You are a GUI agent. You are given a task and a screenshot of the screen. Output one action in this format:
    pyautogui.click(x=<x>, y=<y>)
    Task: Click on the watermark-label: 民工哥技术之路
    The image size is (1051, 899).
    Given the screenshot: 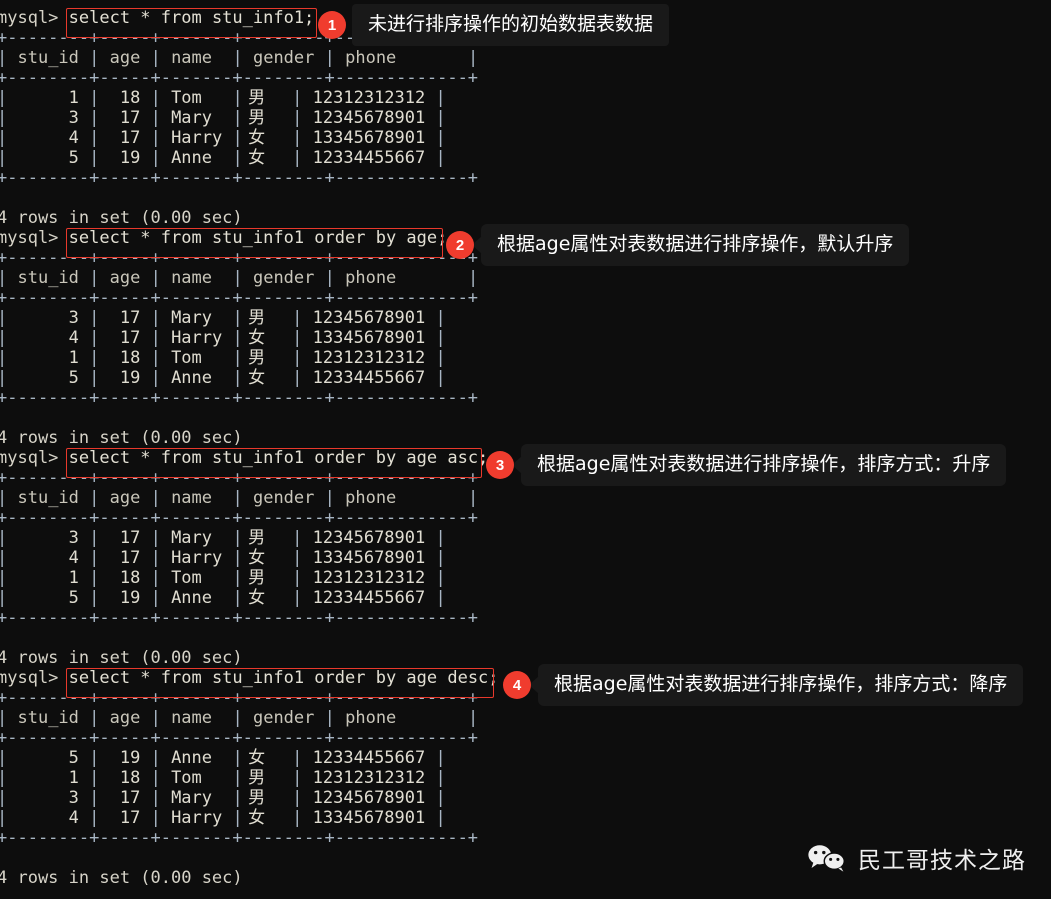 What is the action you would take?
    pyautogui.click(x=942, y=861)
    